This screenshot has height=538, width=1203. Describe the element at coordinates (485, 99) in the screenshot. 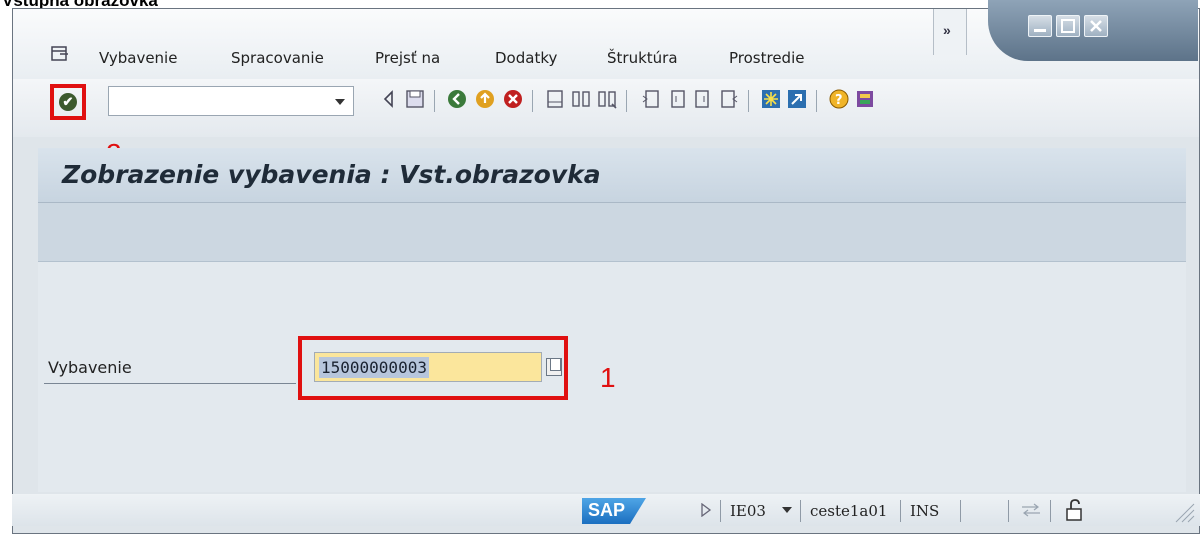

I see `exit-icon` at that location.